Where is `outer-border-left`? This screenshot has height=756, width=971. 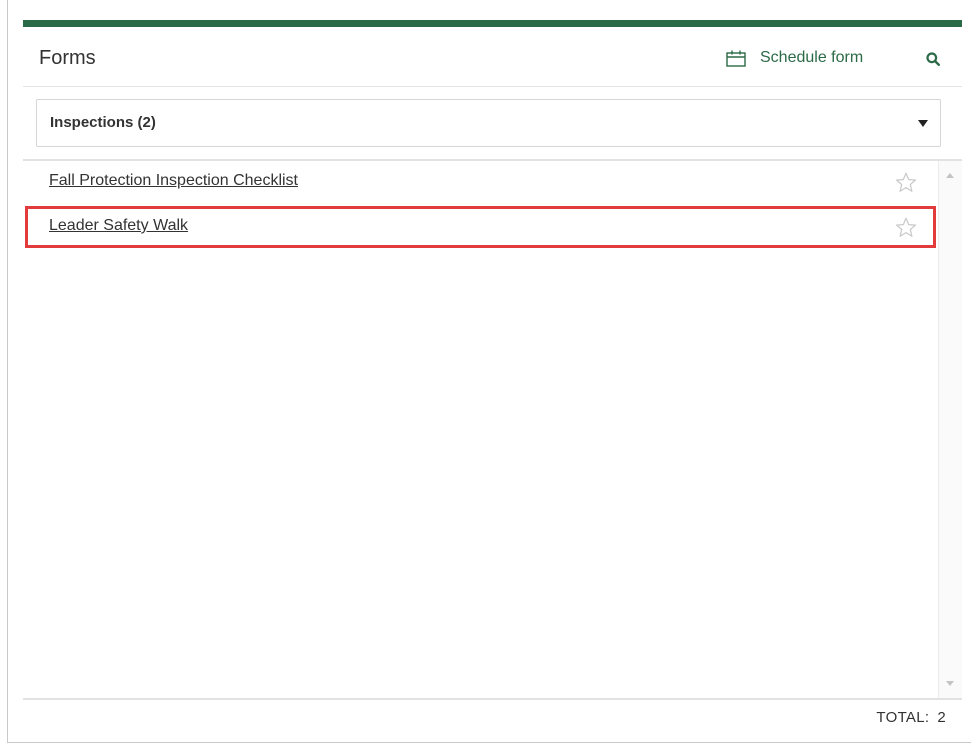 outer-border-left is located at coordinates (7, 371).